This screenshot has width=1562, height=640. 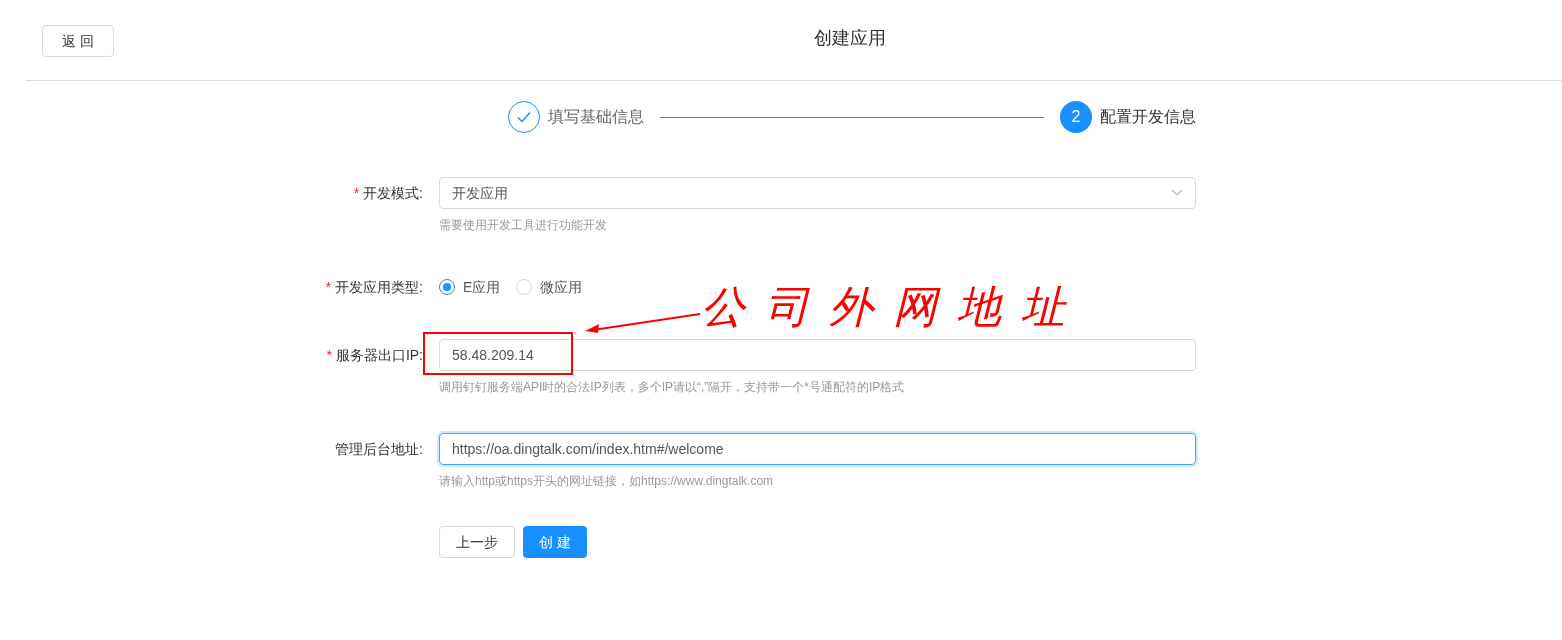 What do you see at coordinates (607, 481) in the screenshot?
I see `field-hint: 请输入http或https开头的网址链接，如https://www.dingtalk.com` at bounding box center [607, 481].